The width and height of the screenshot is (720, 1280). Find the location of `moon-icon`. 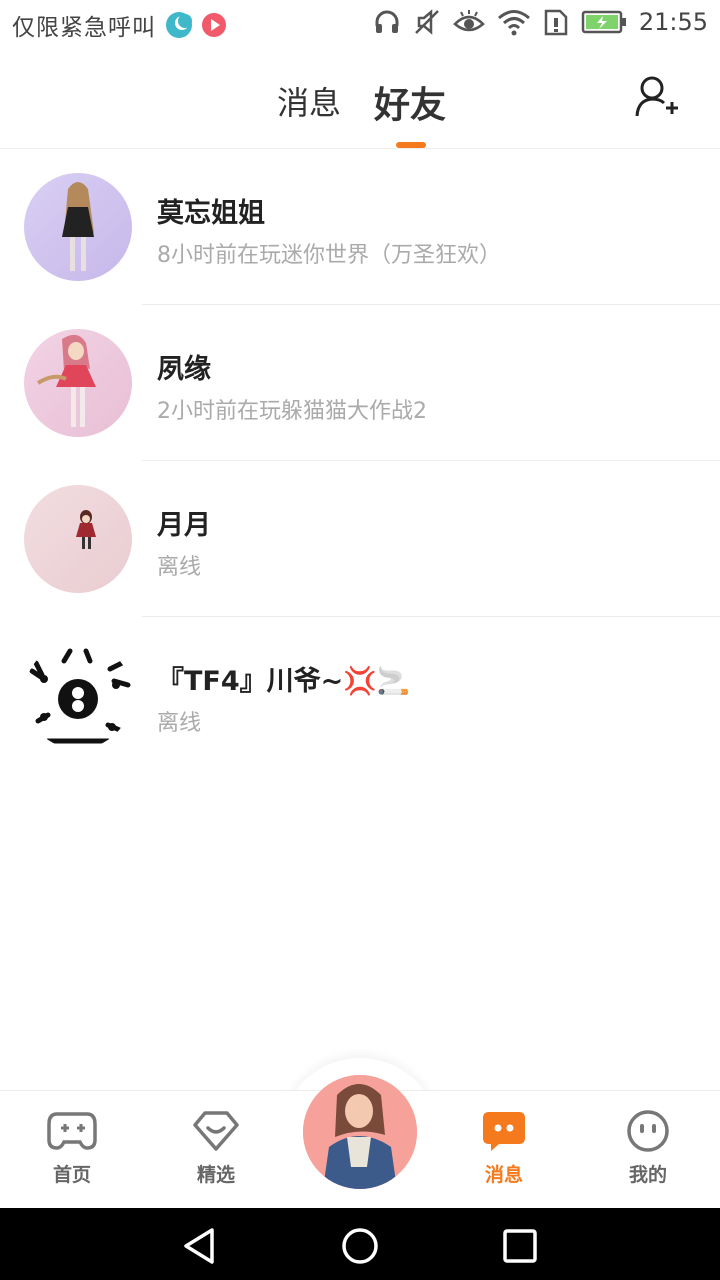

moon-icon is located at coordinates (179, 25).